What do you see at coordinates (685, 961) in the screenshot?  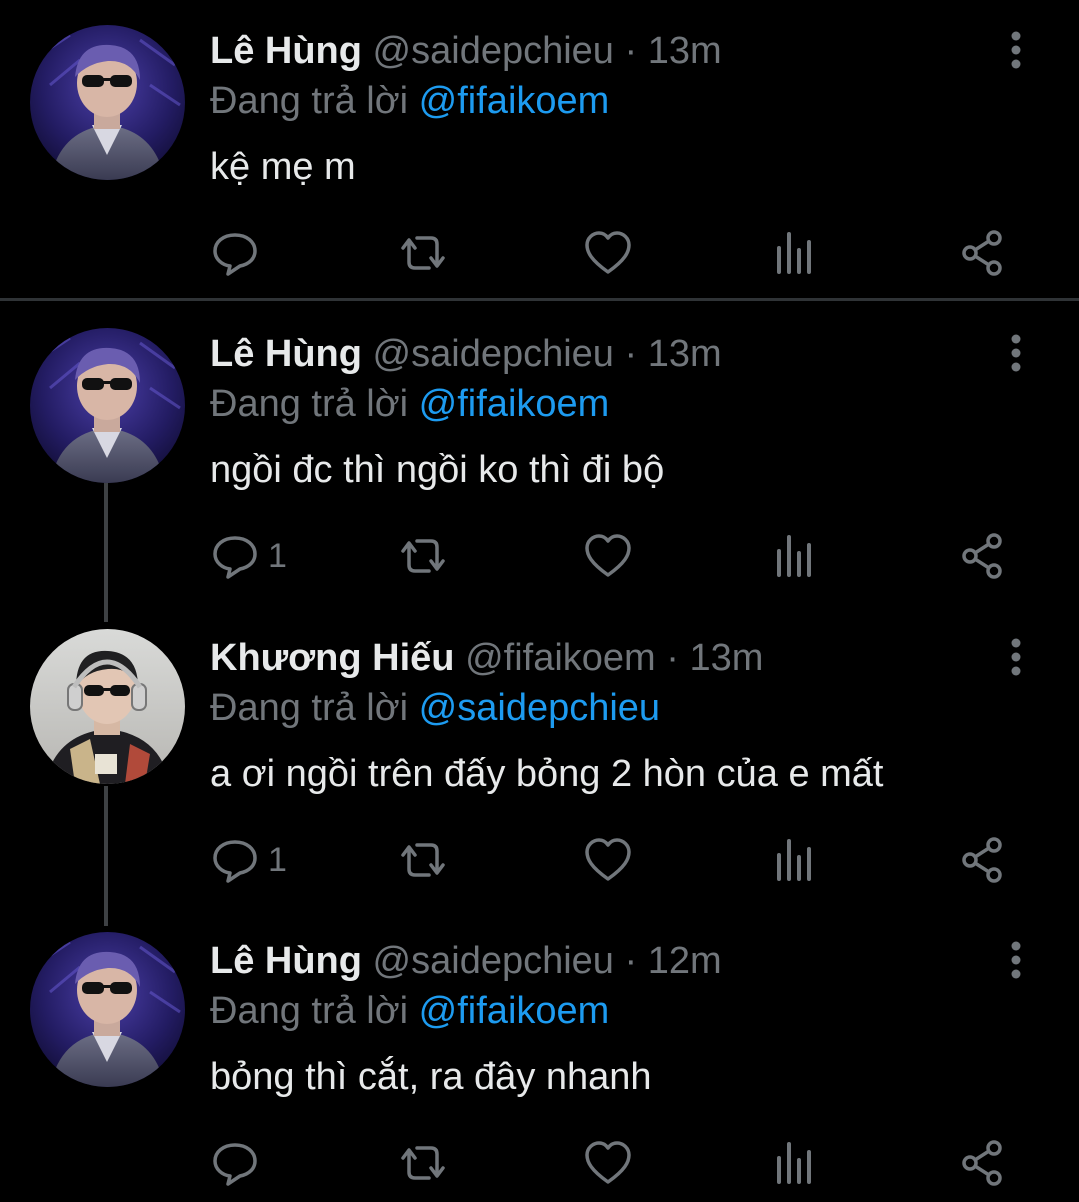 I see `timestamp: 12m` at bounding box center [685, 961].